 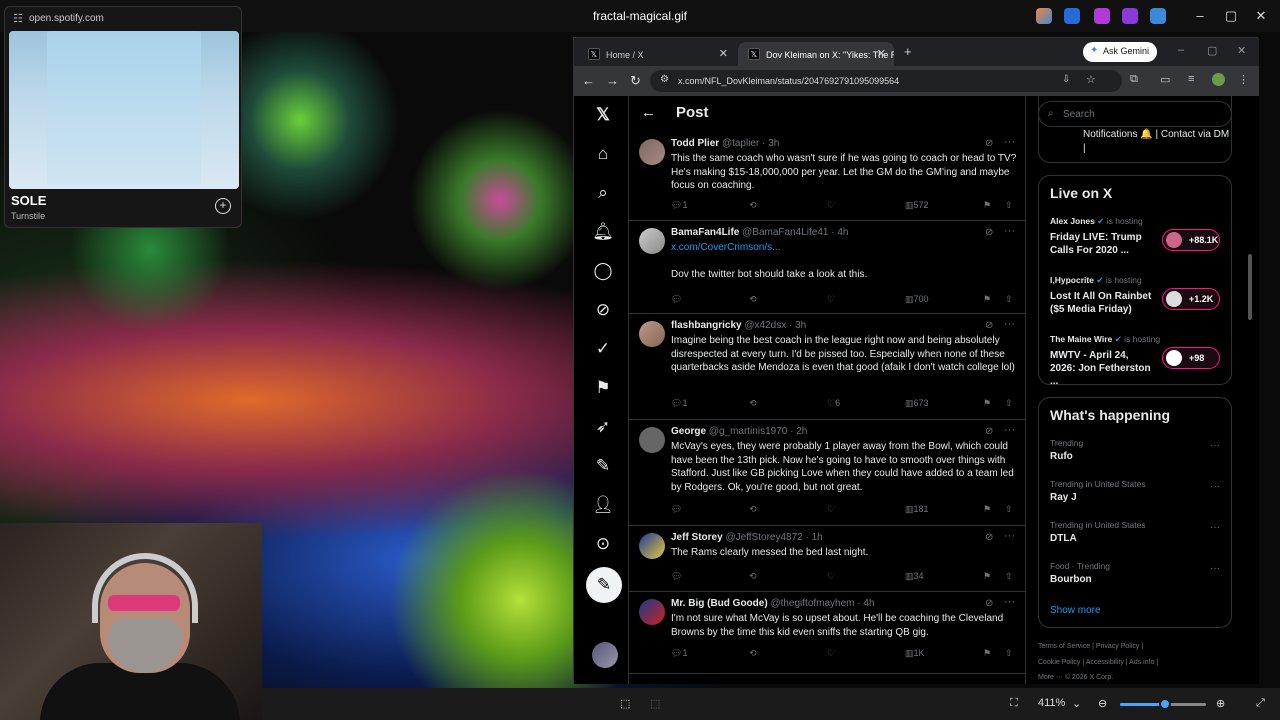 I want to click on explore-icon: ⌕, so click(x=603, y=193).